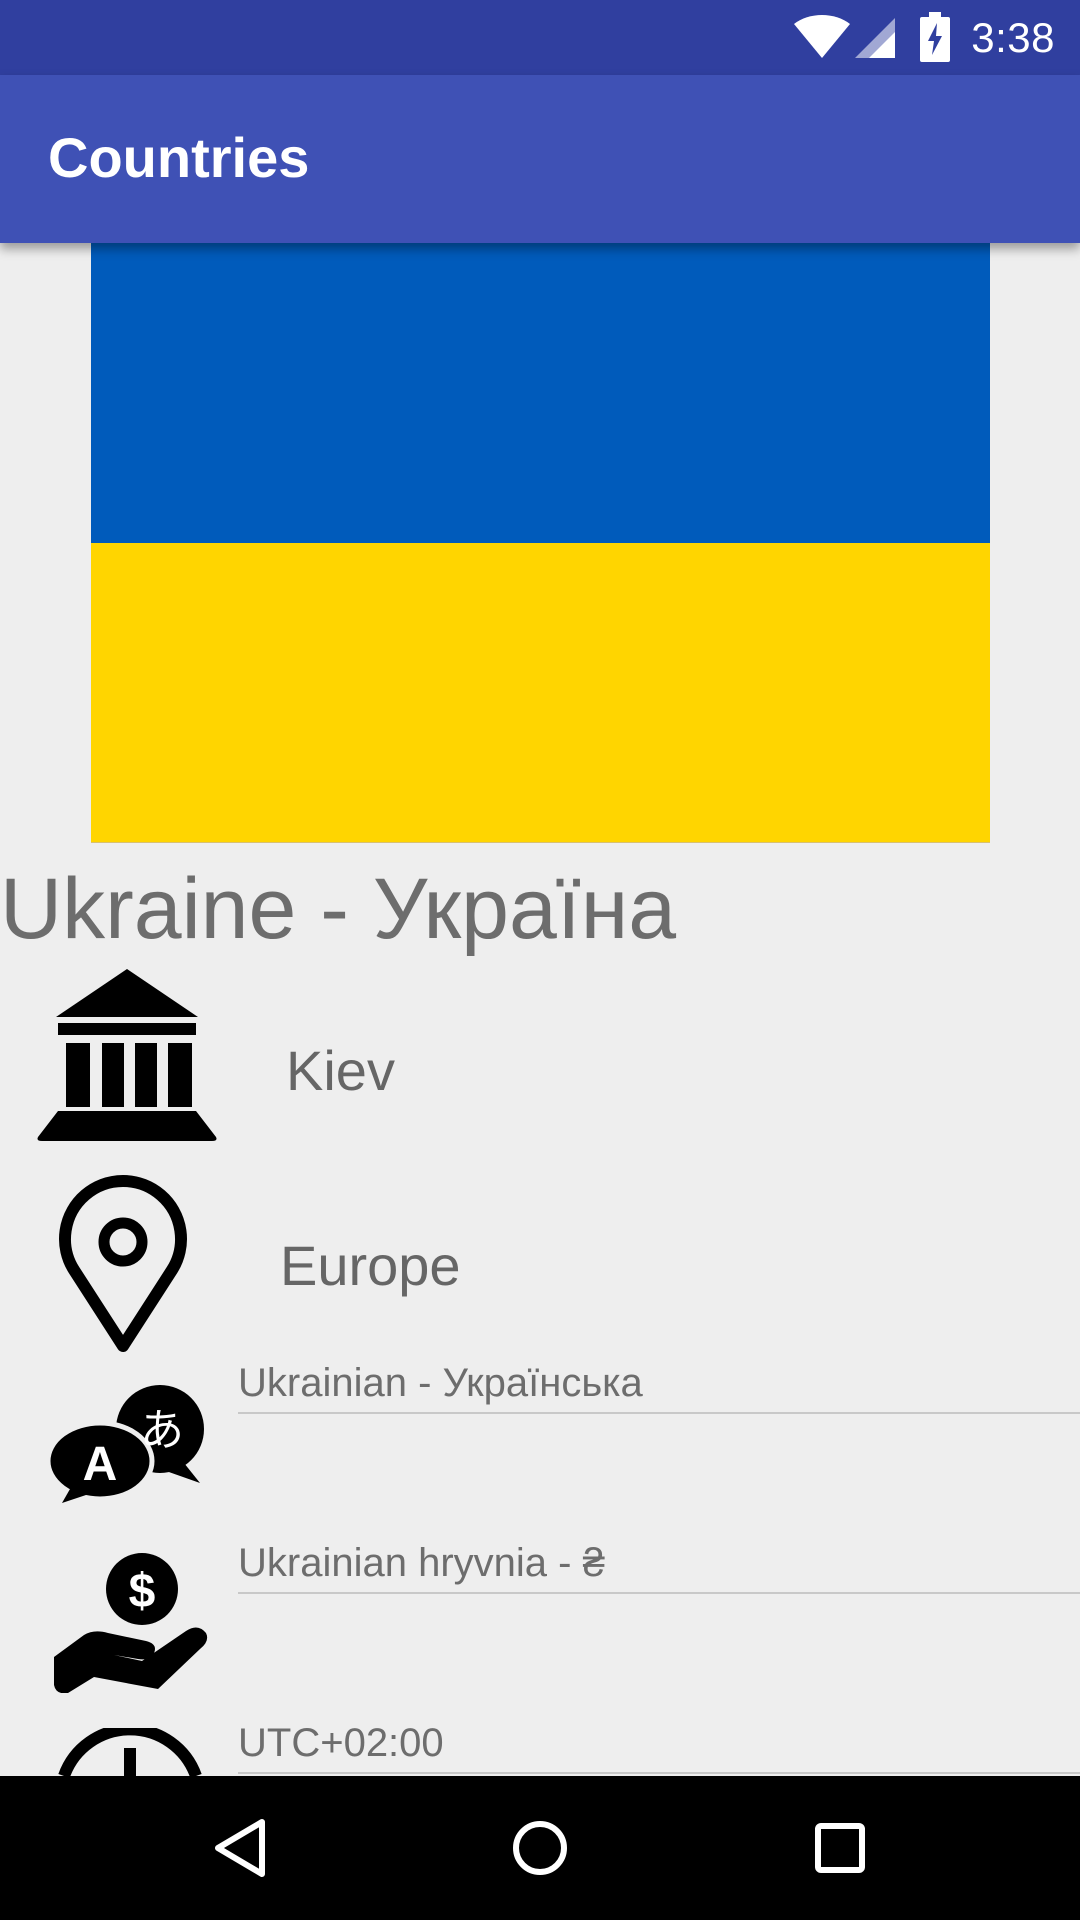 The image size is (1080, 1920). Describe the element at coordinates (162, 1430) in the screenshot. I see `svg-text: あ` at that location.